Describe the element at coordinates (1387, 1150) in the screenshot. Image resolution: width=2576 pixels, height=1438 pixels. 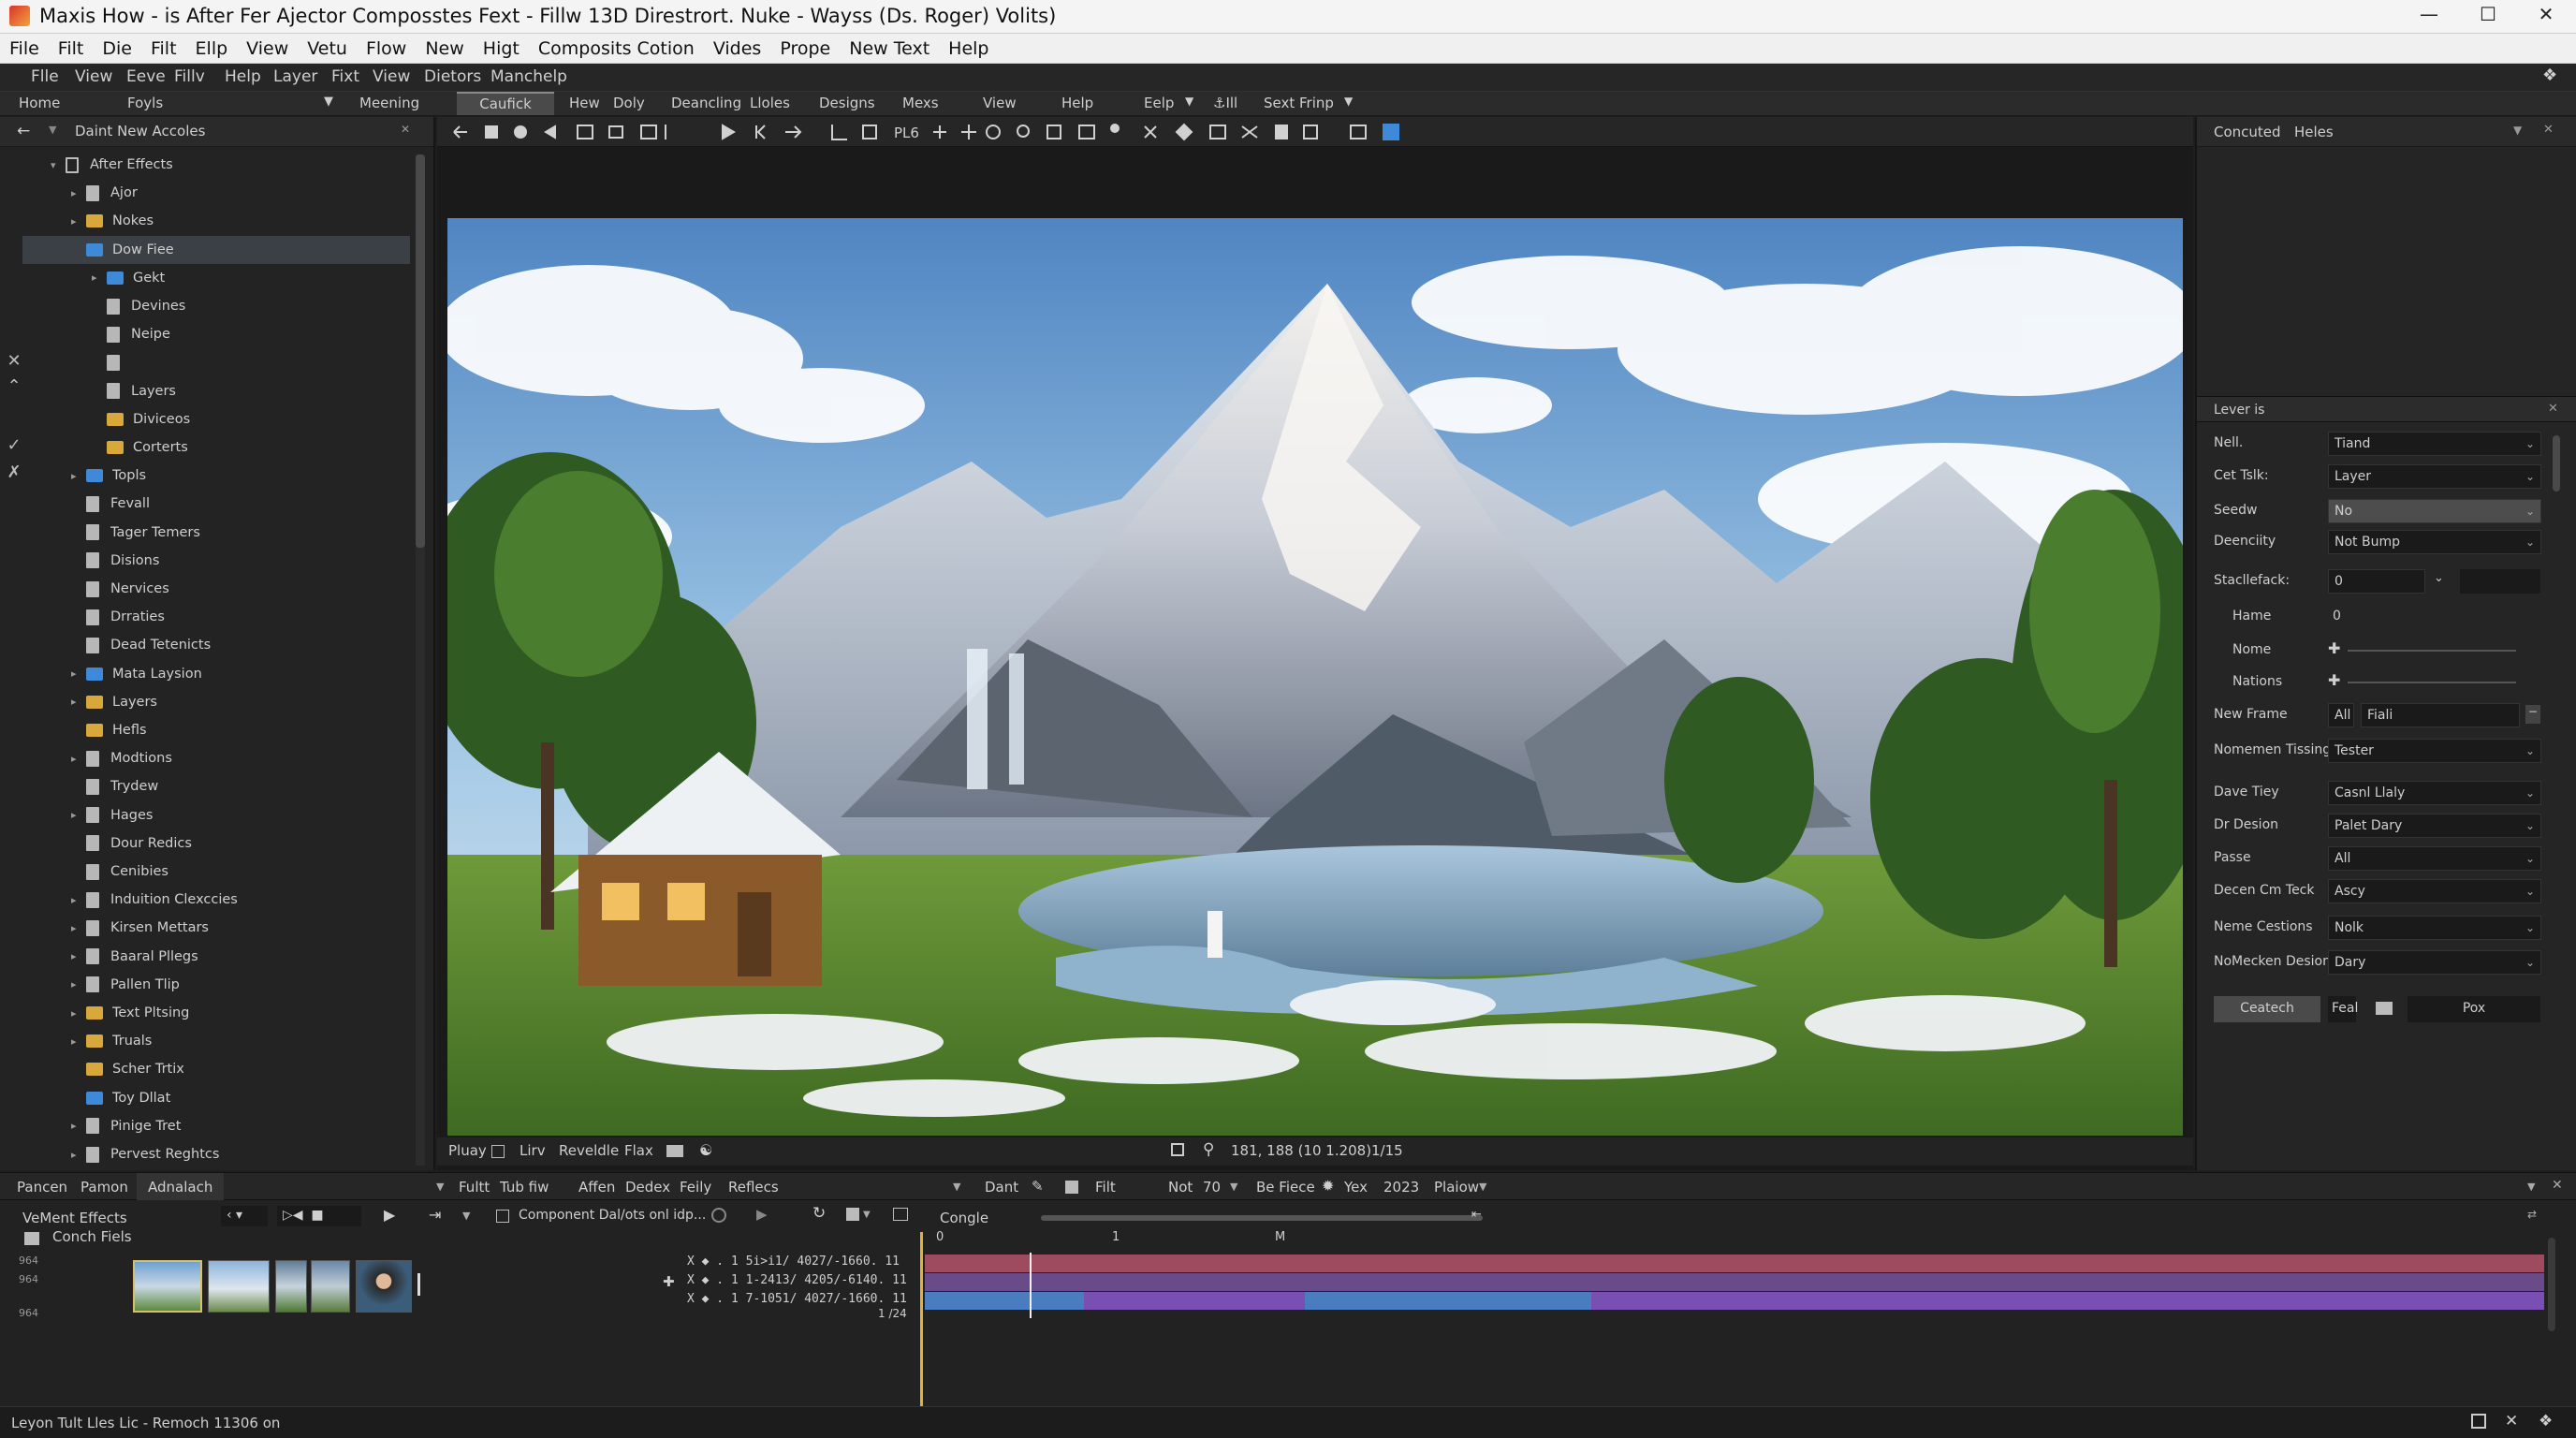
I see `zoom-level: 1/15` at that location.